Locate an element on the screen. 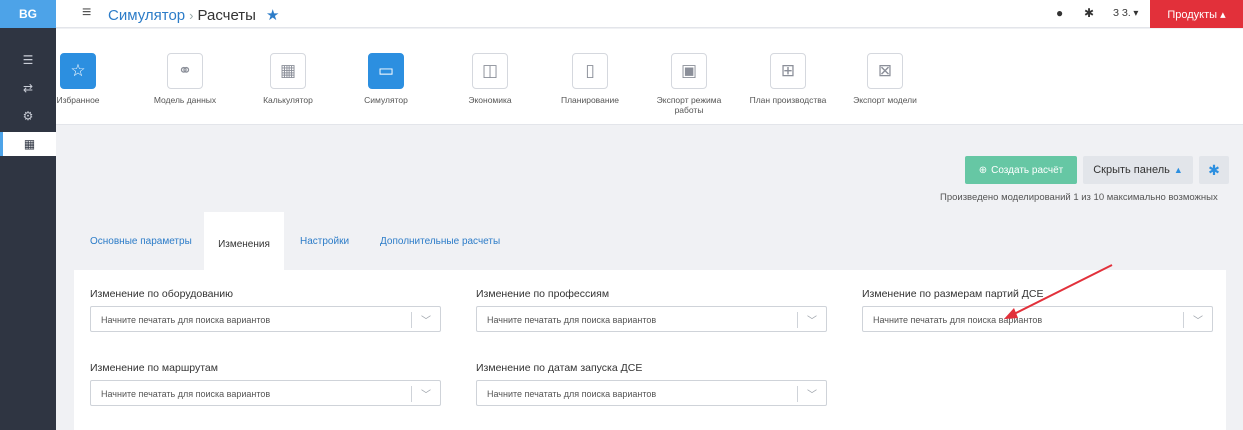 This screenshot has height=430, width=1243. breadcrumb-root: Симулятор is located at coordinates (146, 15).